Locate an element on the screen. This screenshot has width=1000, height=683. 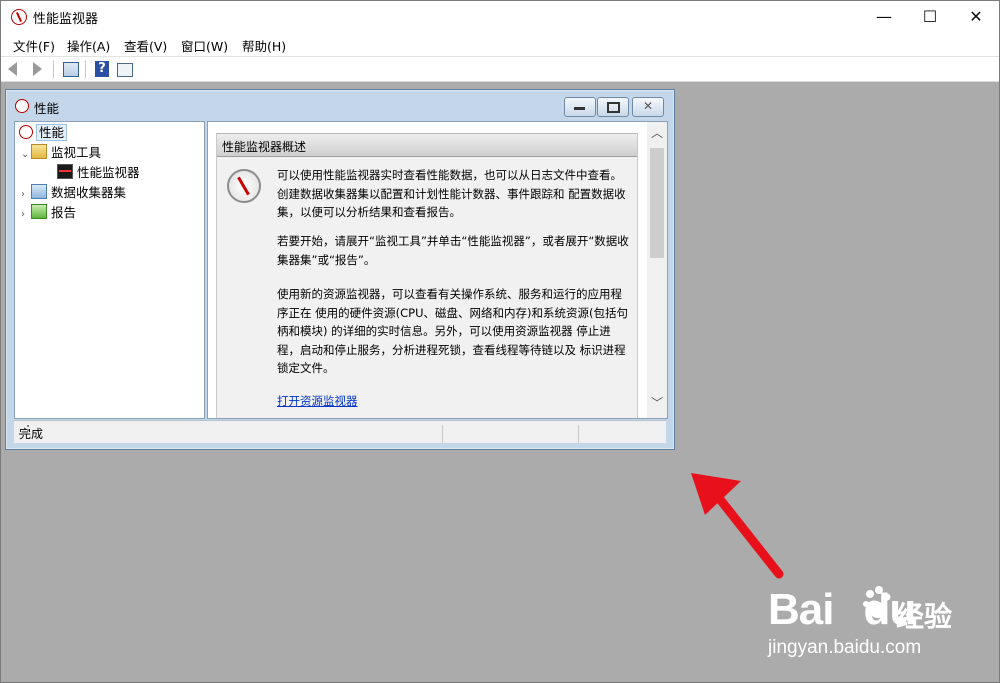
performance-graph-icon is located at coordinates (65, 171).